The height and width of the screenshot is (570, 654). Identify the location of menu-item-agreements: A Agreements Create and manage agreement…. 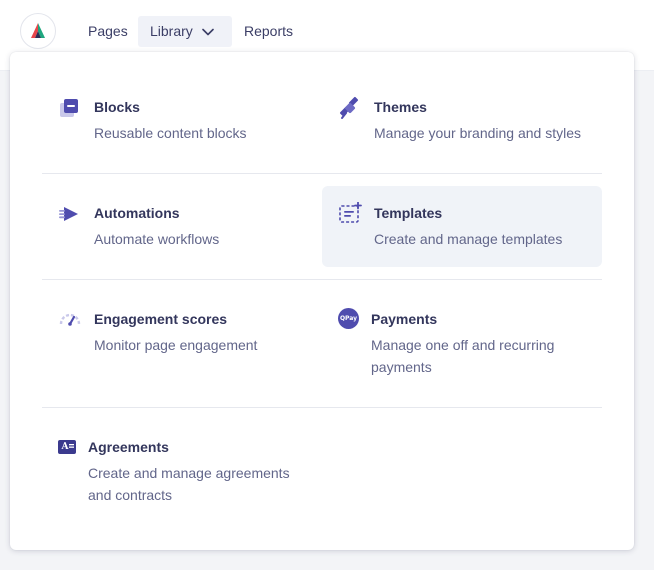
(177, 471).